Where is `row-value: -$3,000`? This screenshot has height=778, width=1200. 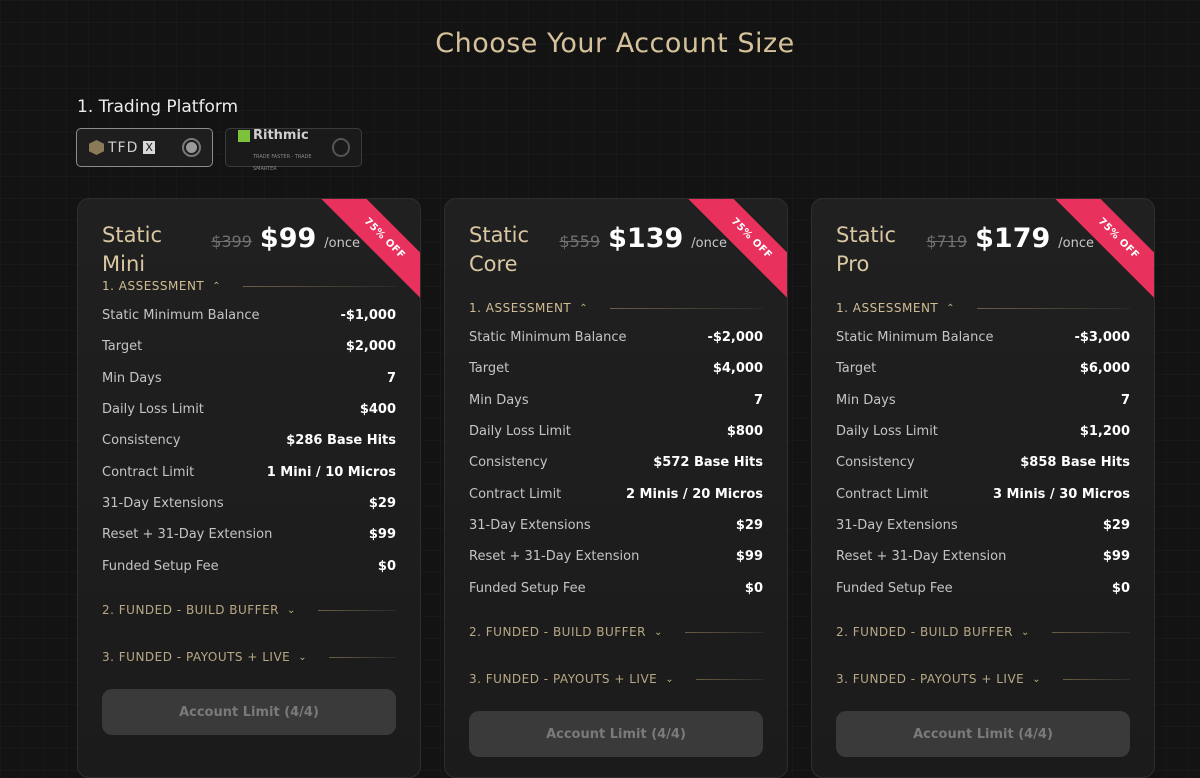 row-value: -$3,000 is located at coordinates (1102, 338).